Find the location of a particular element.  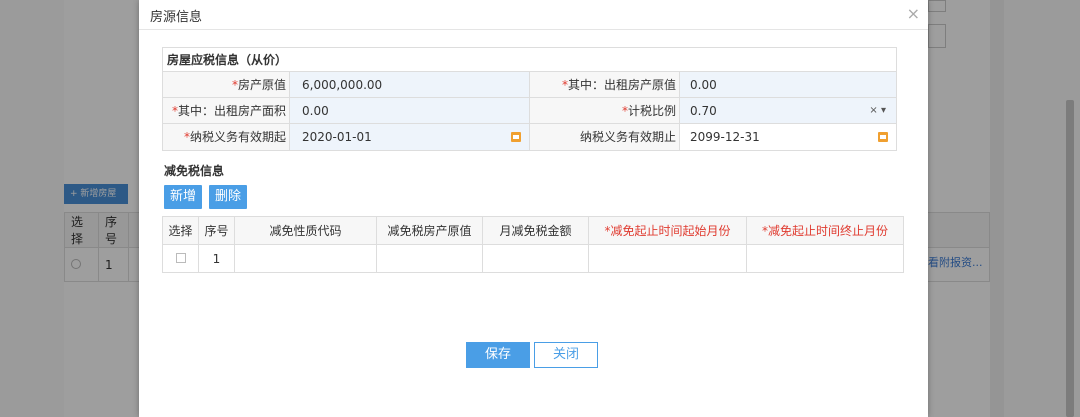

tax-ratio-select: 0.70 × ▾ is located at coordinates (788, 110).